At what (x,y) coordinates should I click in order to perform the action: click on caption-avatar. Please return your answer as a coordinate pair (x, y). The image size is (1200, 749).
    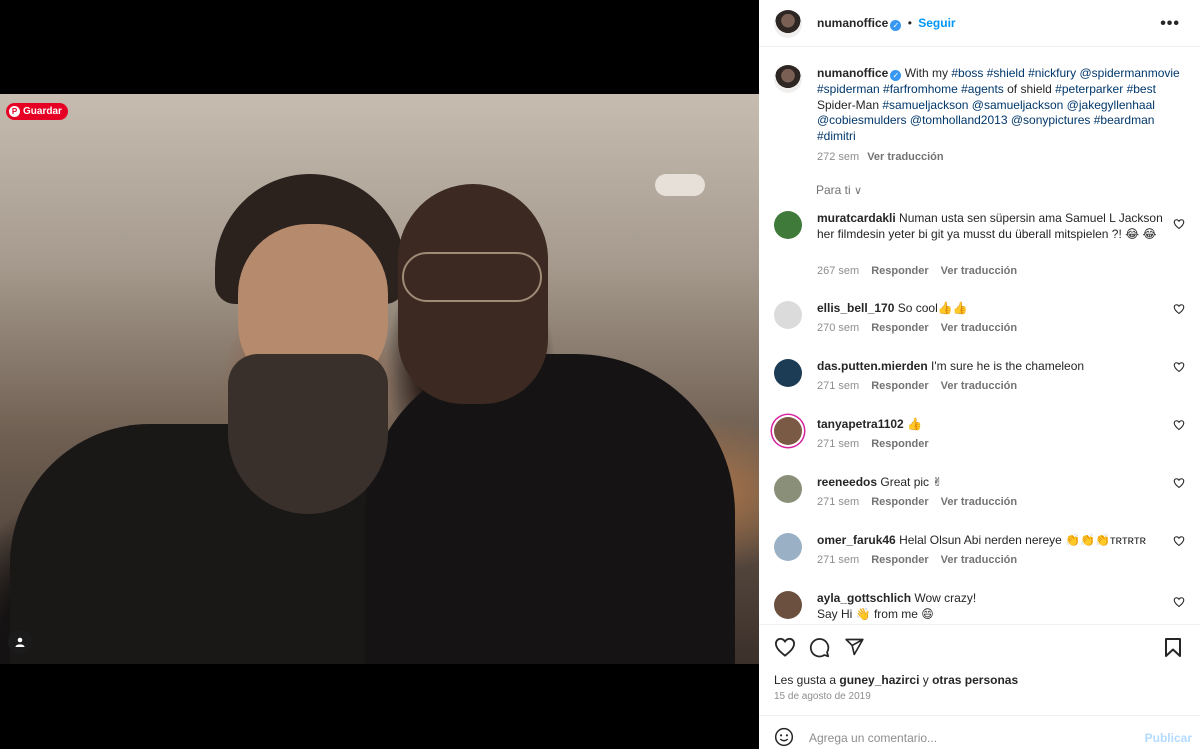
    Looking at the image, I should click on (788, 79).